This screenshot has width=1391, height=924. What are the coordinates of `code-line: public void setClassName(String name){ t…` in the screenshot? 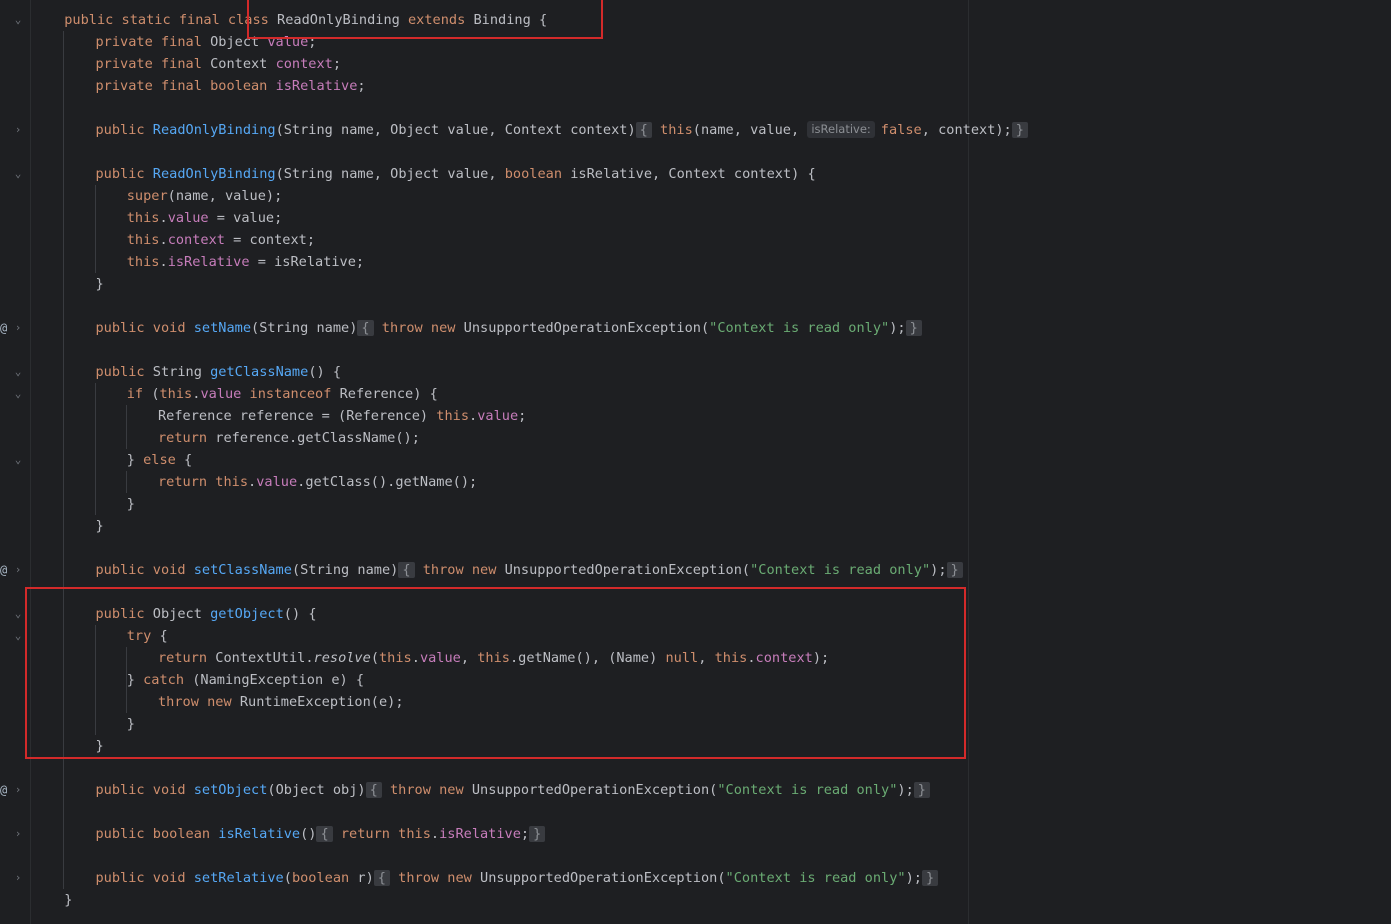 It's located at (529, 570).